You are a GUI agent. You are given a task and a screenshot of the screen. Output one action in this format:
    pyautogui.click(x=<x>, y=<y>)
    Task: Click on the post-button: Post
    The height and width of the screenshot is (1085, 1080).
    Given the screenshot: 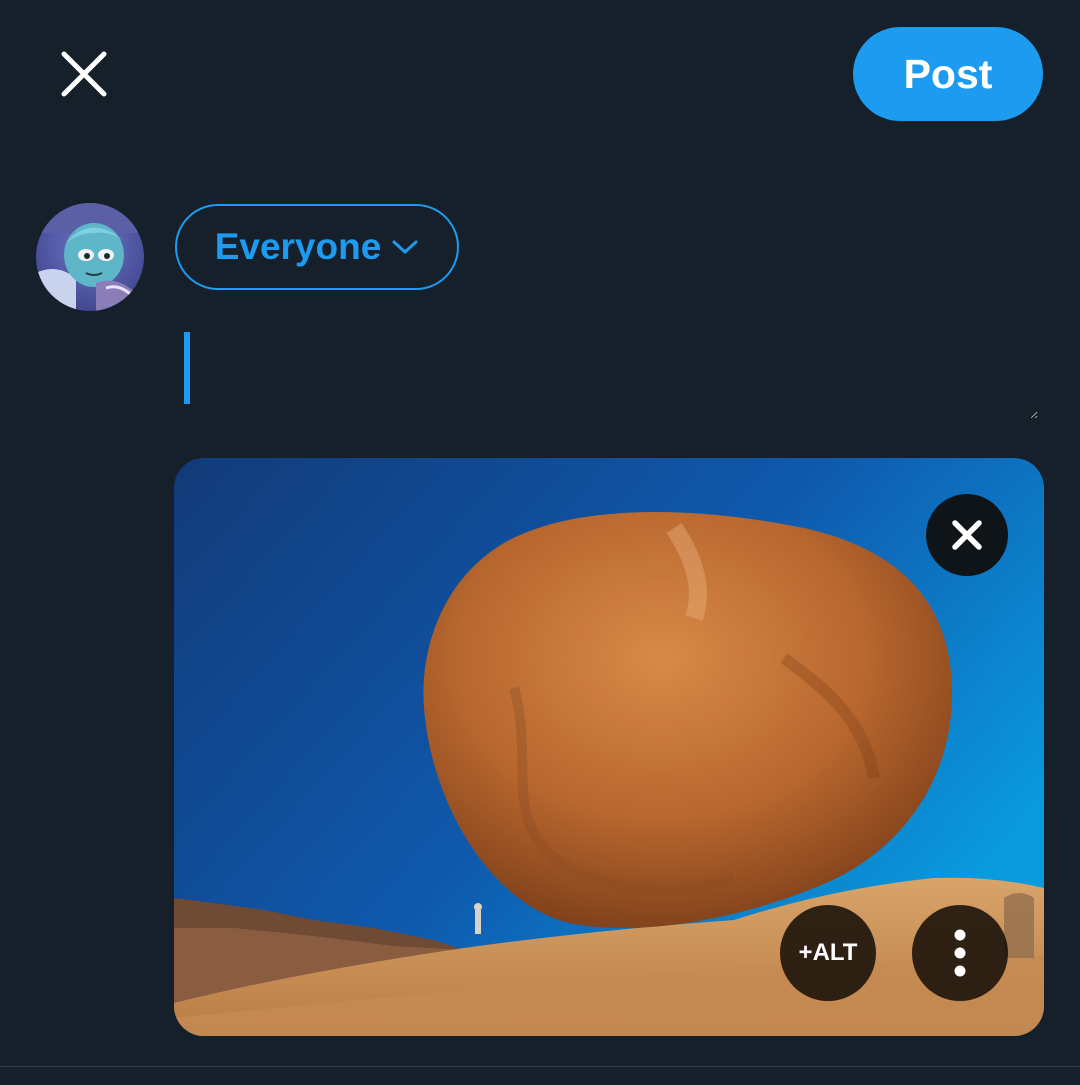 What is the action you would take?
    pyautogui.click(x=948, y=74)
    